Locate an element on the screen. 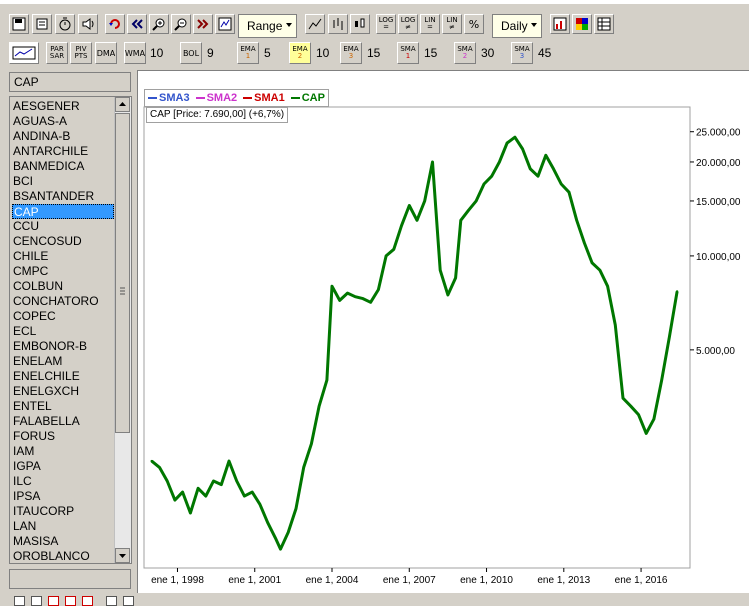  volume-chart-icon is located at coordinates (24, 53).